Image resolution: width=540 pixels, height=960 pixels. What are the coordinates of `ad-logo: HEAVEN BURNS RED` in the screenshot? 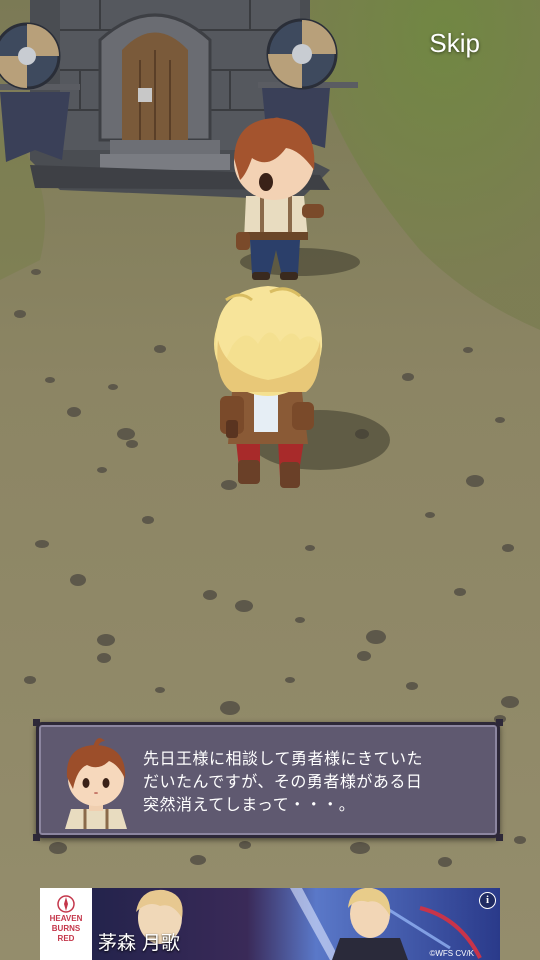 It's located at (66, 924).